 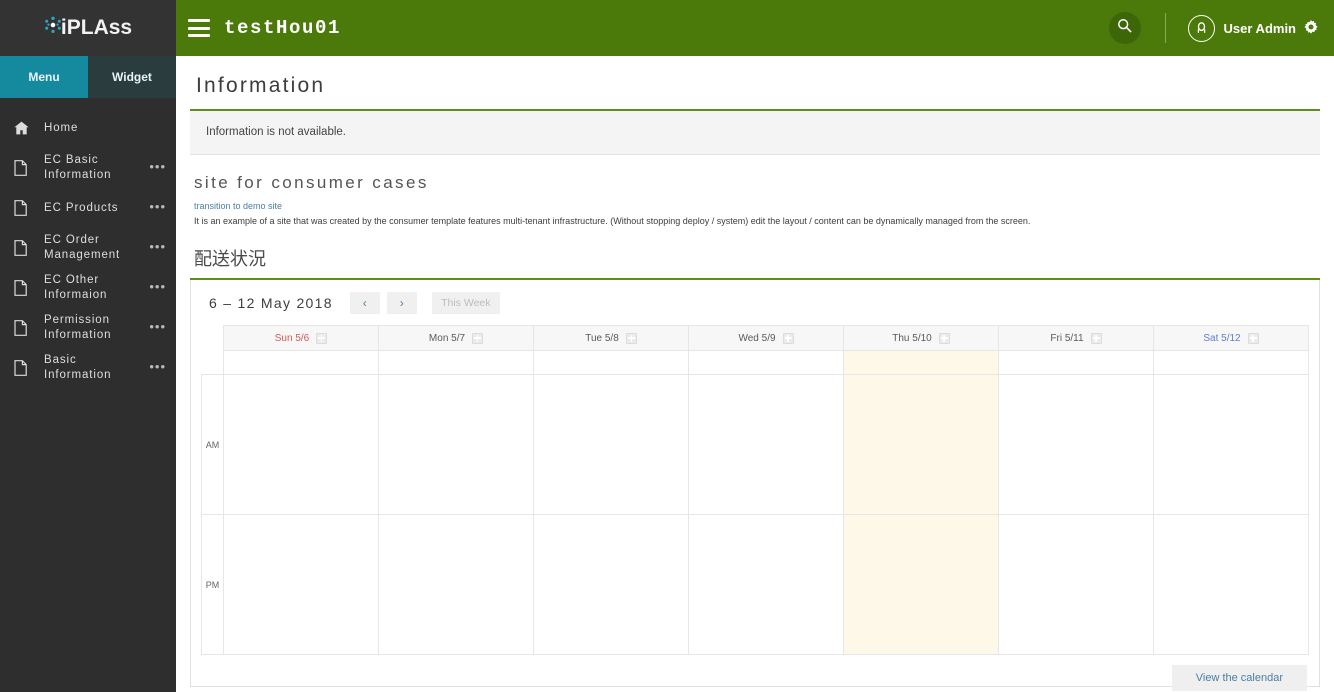 I want to click on tab-menu: Menu, so click(x=44, y=77).